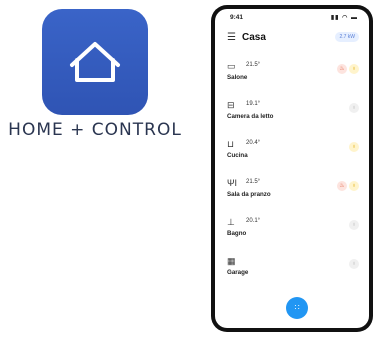  Describe the element at coordinates (237, 155) in the screenshot. I see `room-name: Cucina` at that location.